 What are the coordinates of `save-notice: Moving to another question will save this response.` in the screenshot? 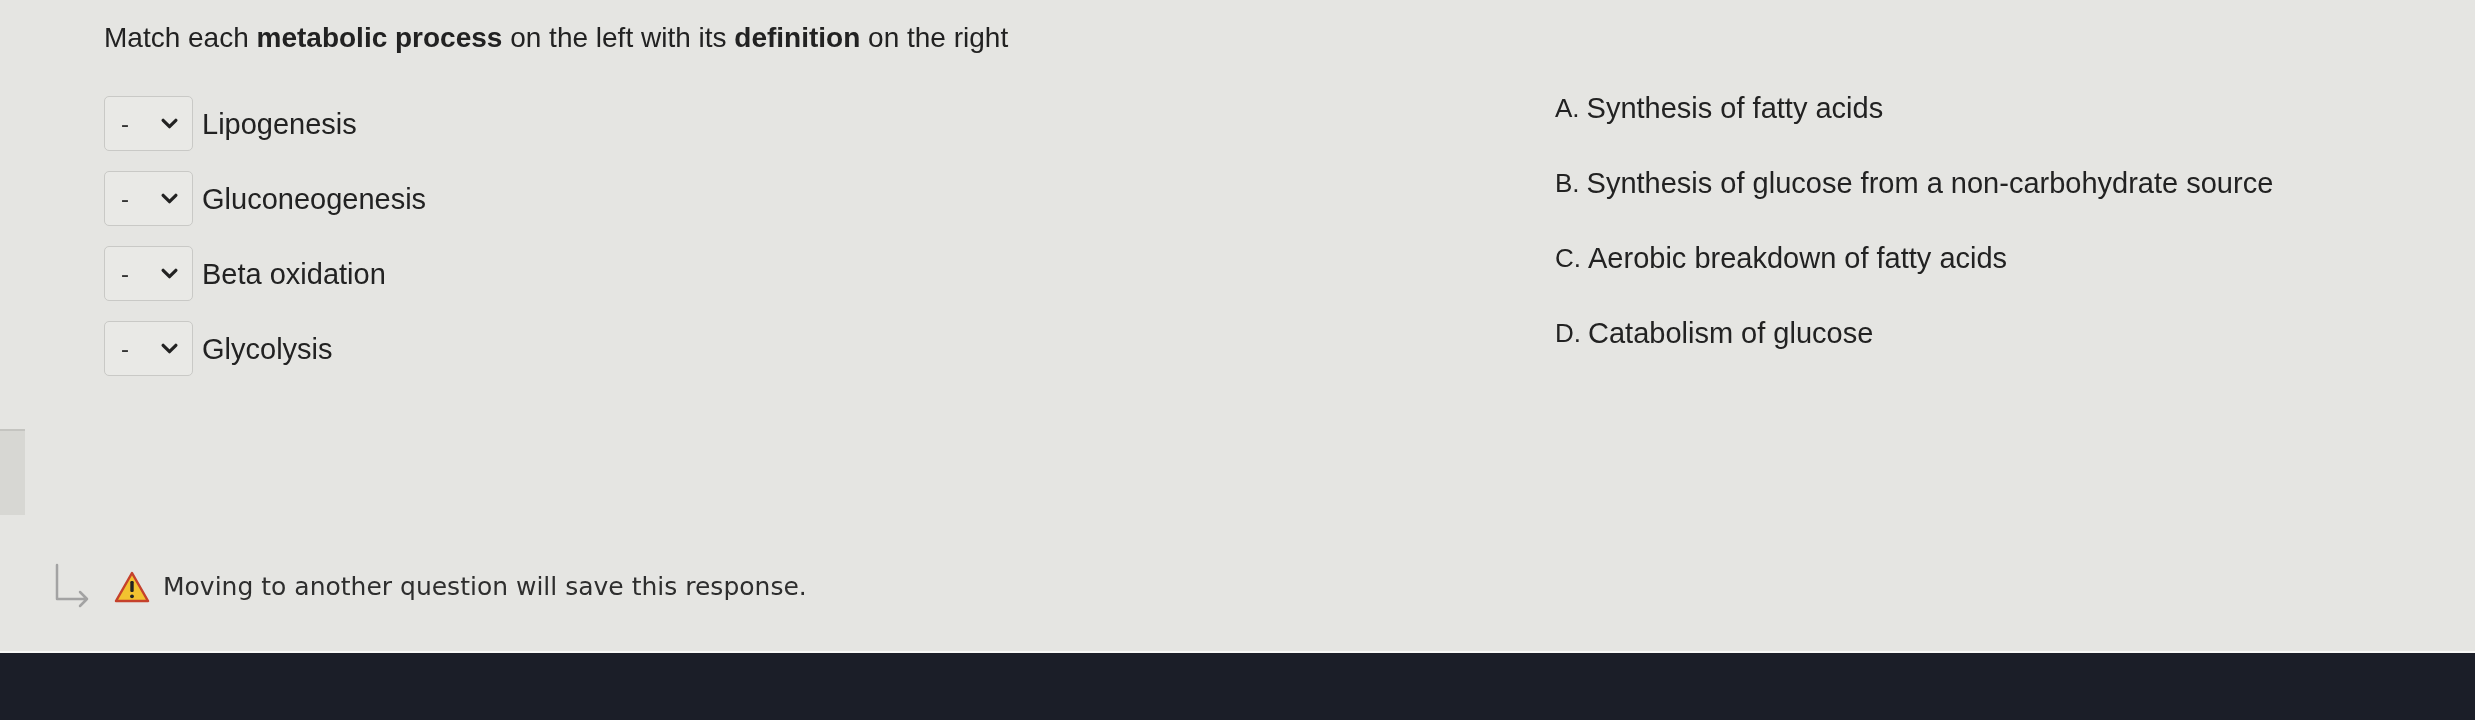 It's located at (485, 587).